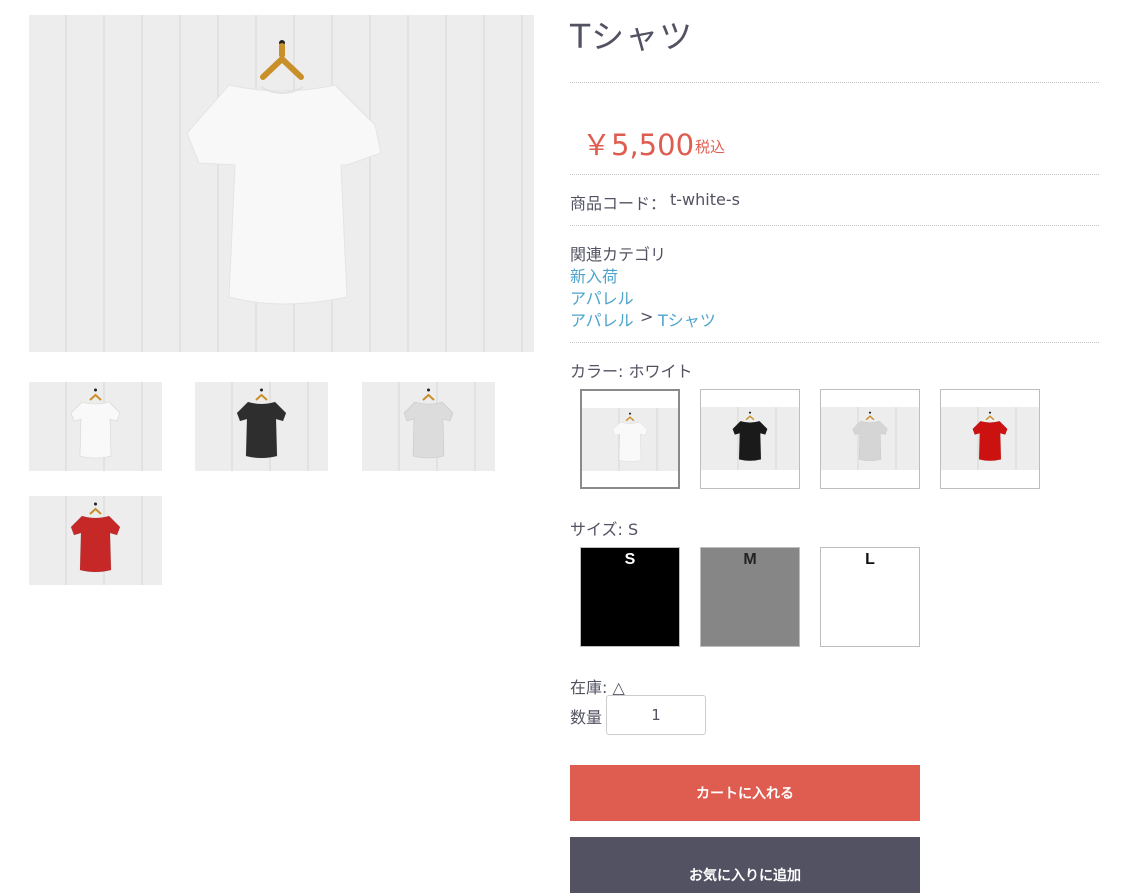 This screenshot has height=893, width=1126. What do you see at coordinates (745, 865) in the screenshot?
I see `add-to-favorites-button: お気に入りに追加` at bounding box center [745, 865].